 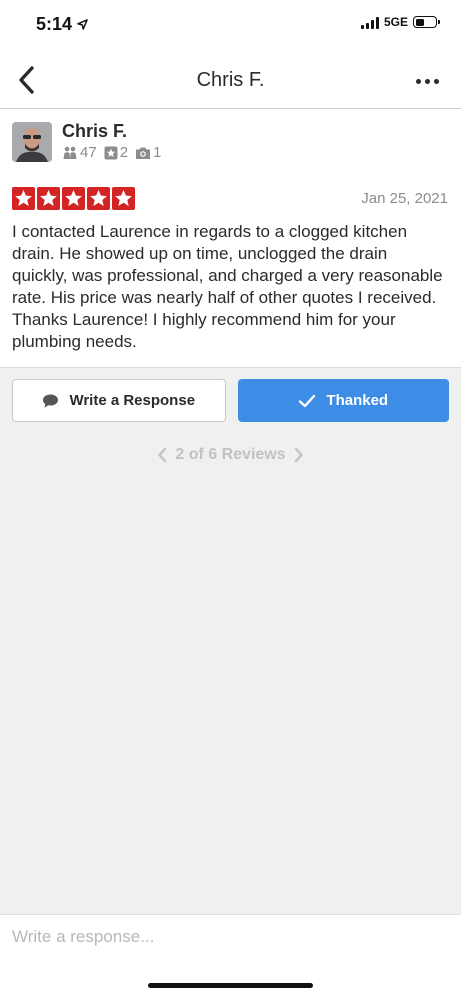 I want to click on friends-count-value: 47, so click(x=88, y=152).